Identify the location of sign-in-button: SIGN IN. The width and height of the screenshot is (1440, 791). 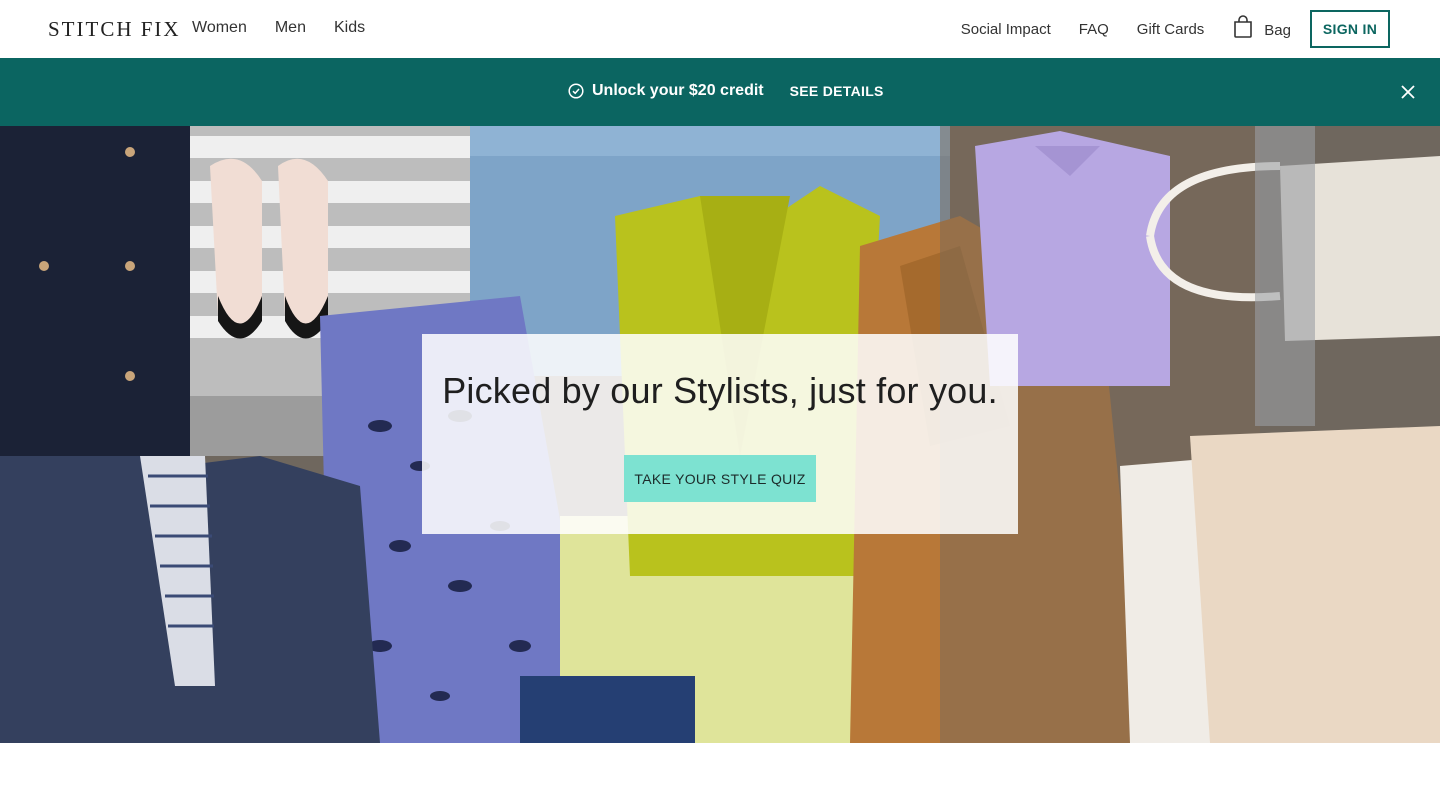
(1350, 29).